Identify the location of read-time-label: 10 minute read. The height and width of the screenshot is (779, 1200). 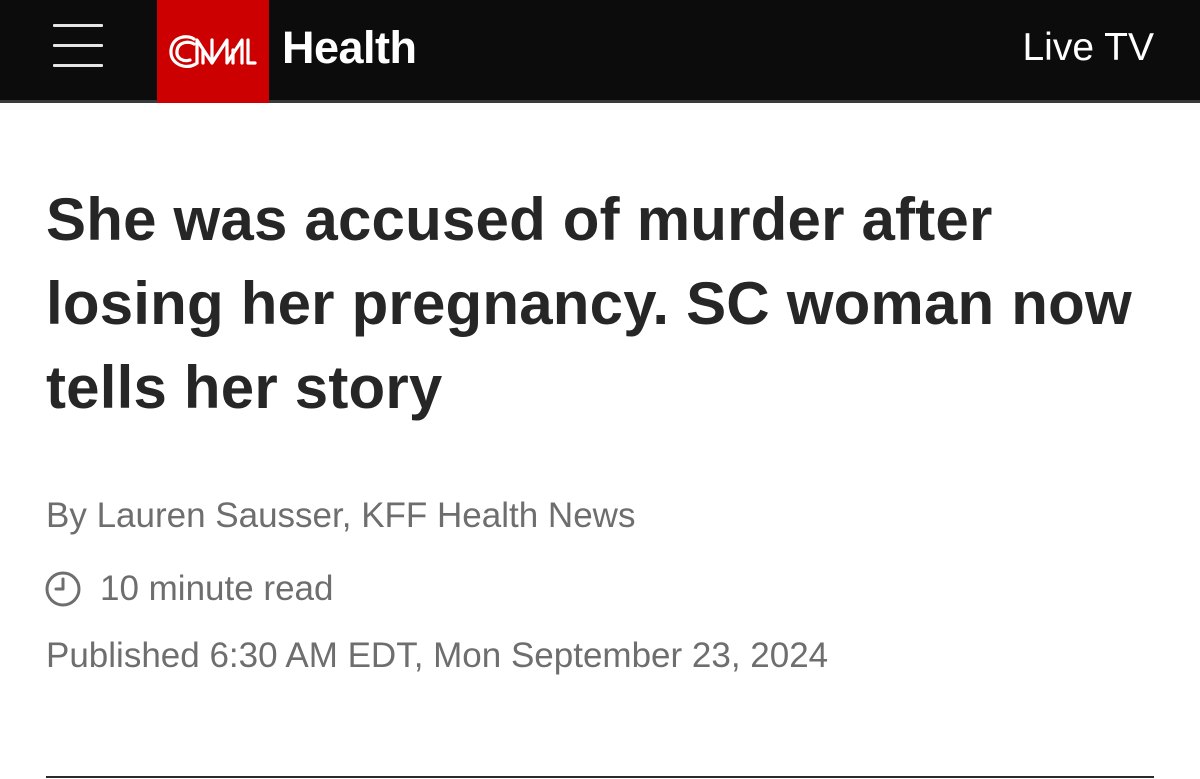
(217, 588).